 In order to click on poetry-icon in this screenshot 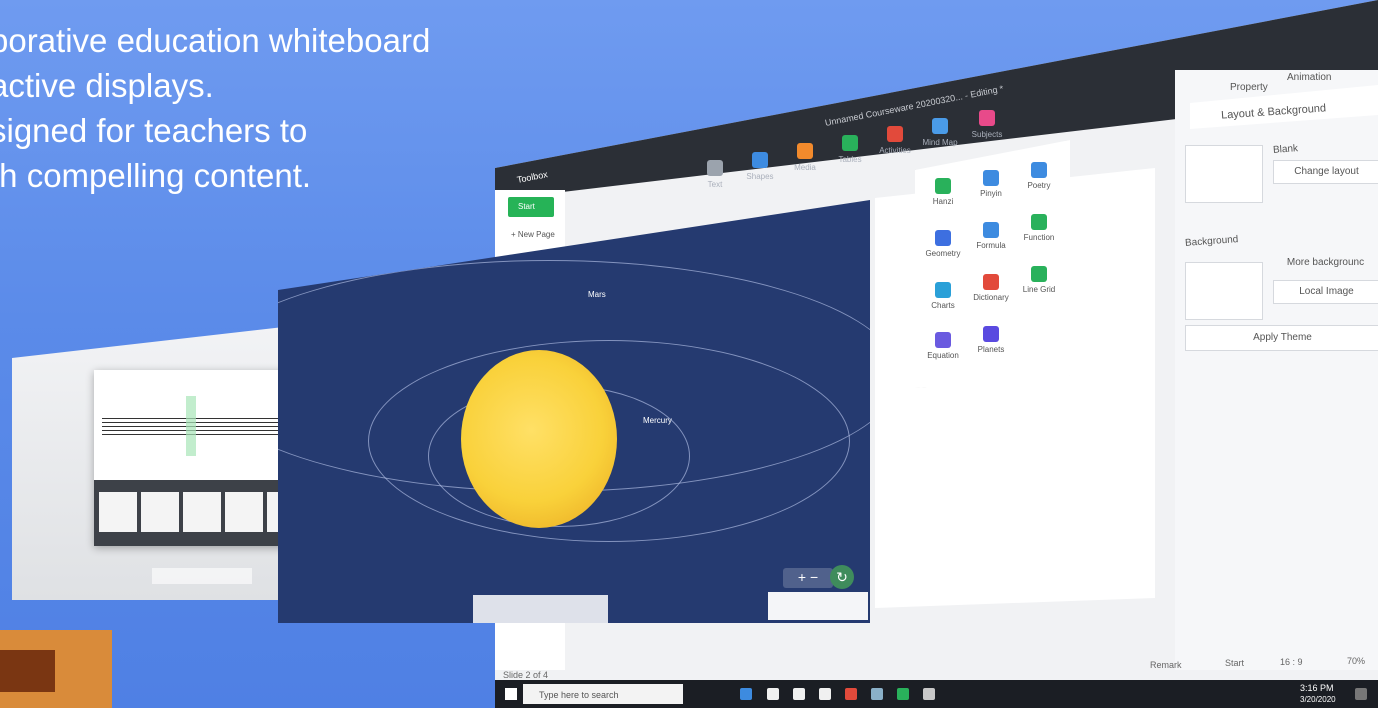, I will do `click(1039, 170)`.